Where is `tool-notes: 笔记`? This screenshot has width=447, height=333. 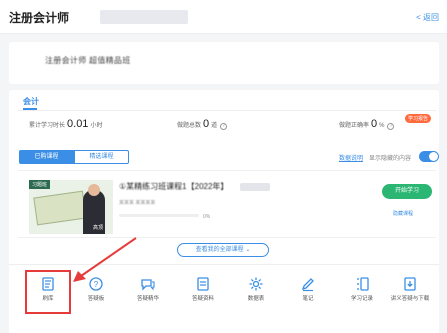
tool-notes: 笔记 is located at coordinates (308, 289).